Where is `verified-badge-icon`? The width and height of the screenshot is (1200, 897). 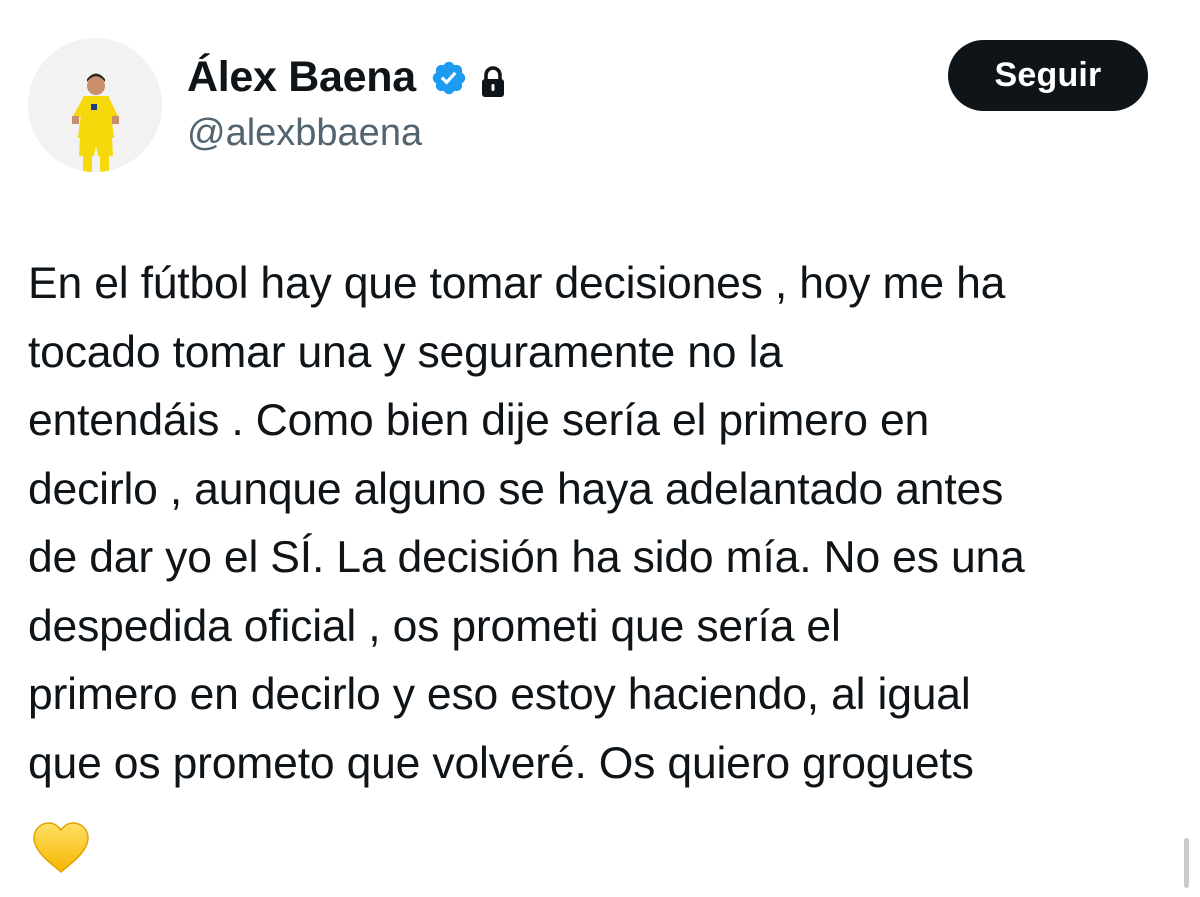
verified-badge-icon is located at coordinates (449, 77).